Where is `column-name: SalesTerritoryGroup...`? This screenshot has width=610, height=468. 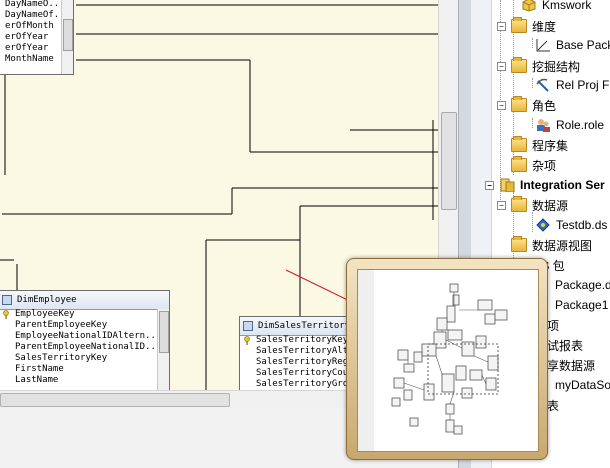
column-name: SalesTerritoryGroup... is located at coordinates (306, 384).